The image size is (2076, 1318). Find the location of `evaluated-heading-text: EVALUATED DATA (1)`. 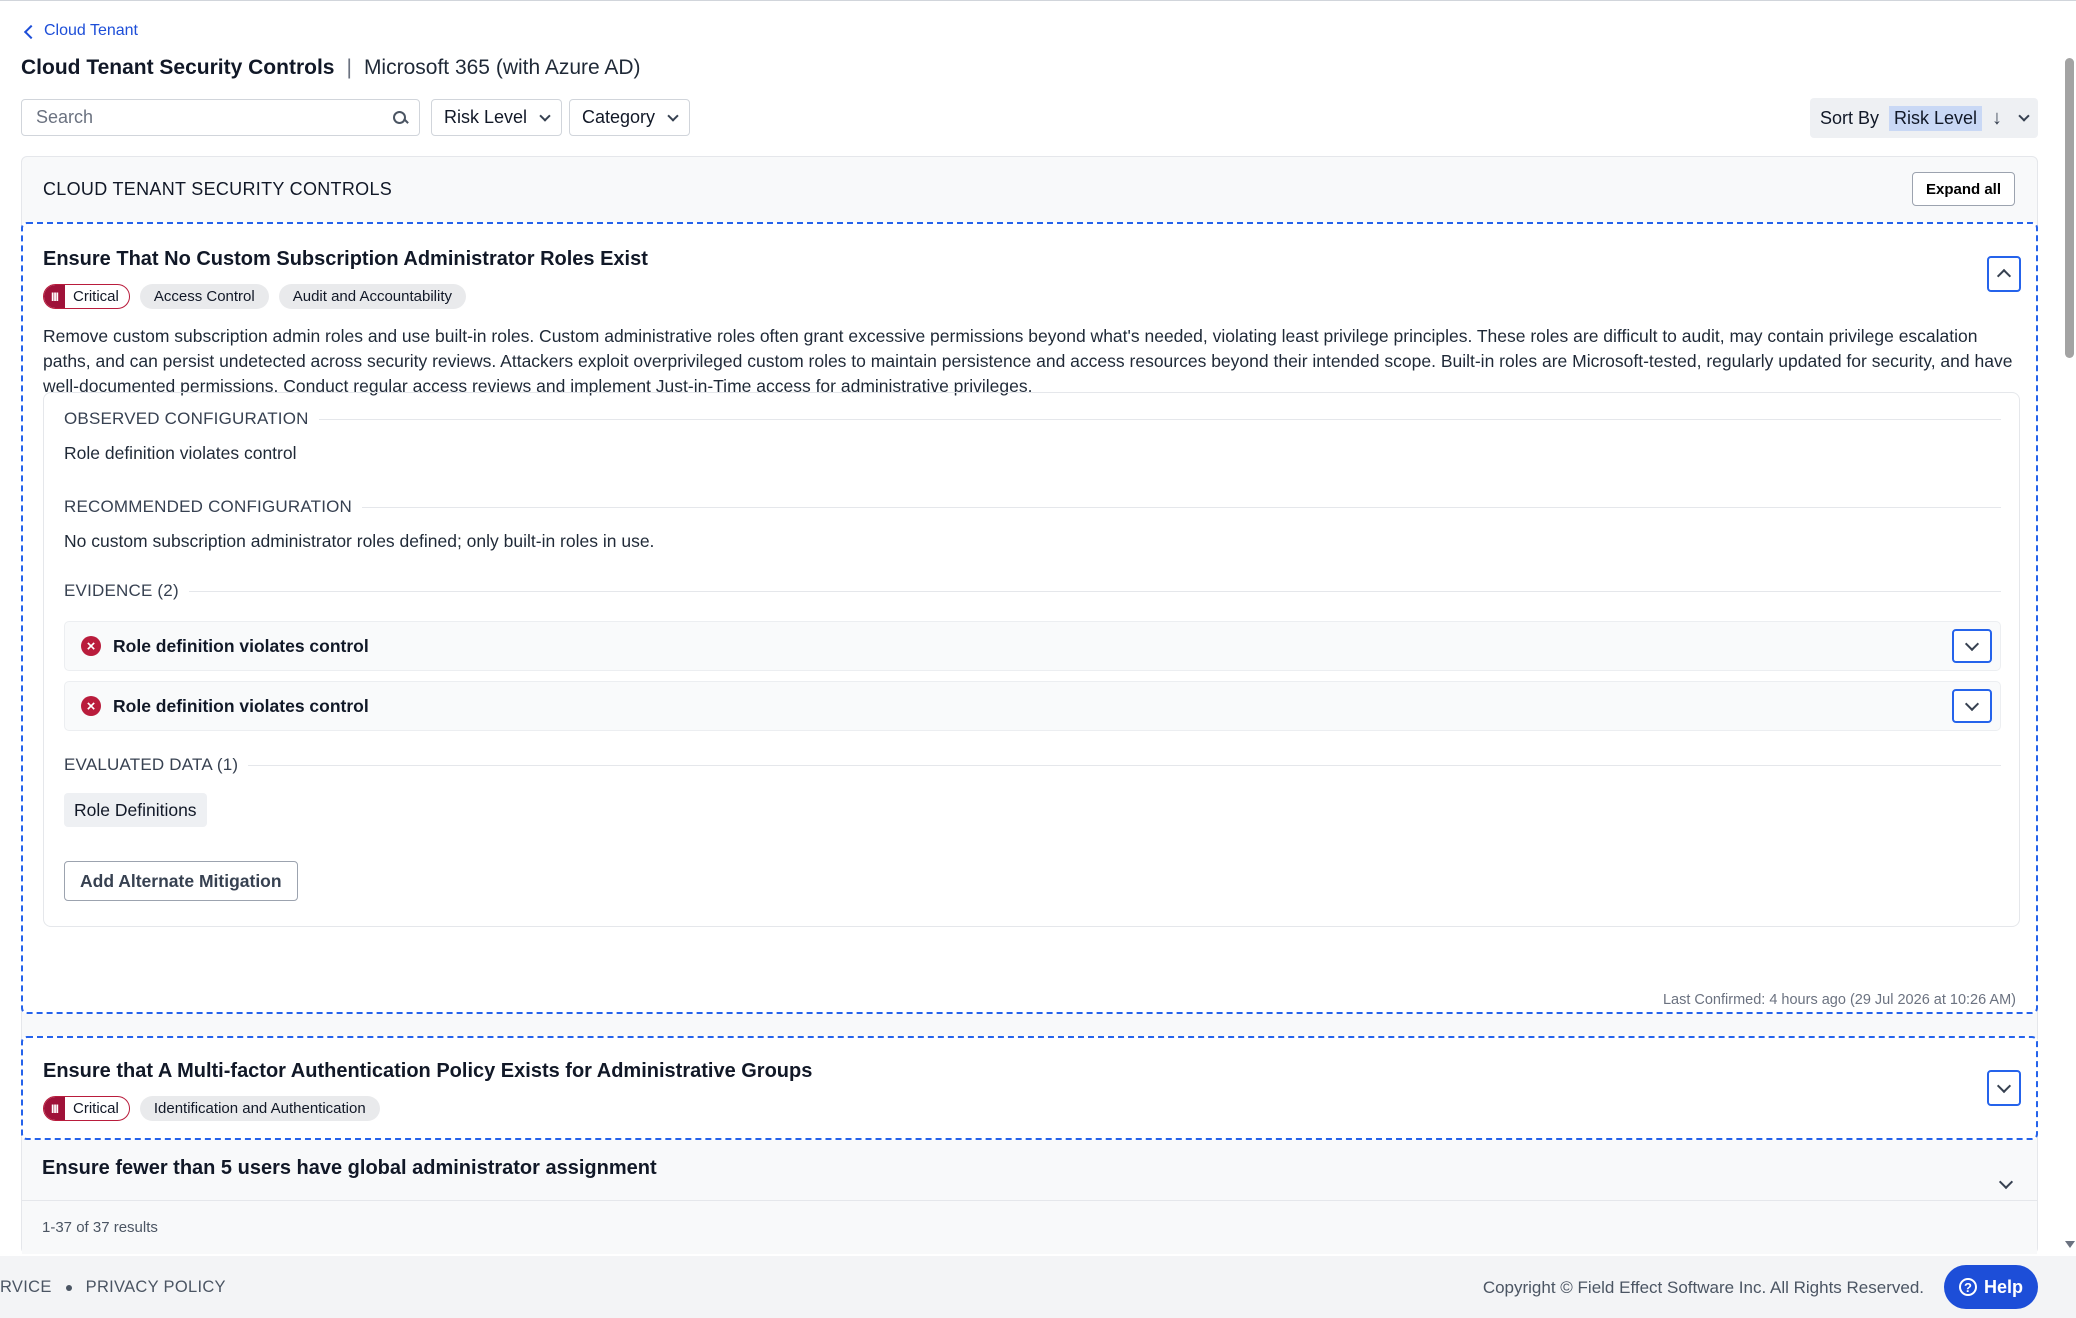

evaluated-heading-text: EVALUATED DATA (1) is located at coordinates (151, 764).